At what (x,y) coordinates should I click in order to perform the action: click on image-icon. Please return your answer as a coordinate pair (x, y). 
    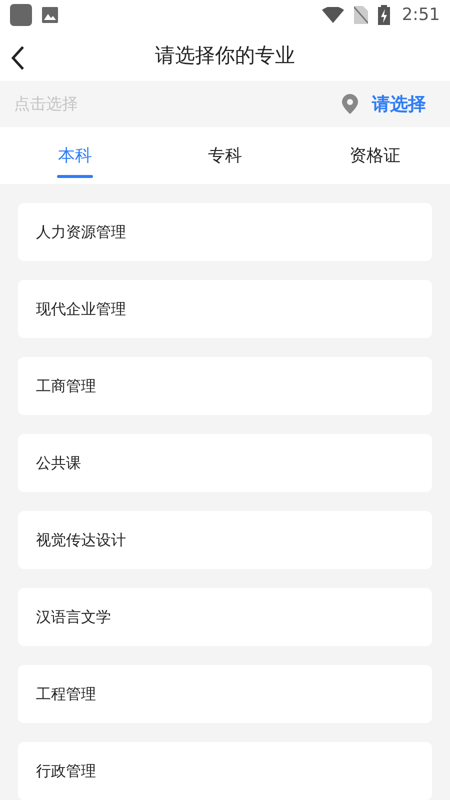
    Looking at the image, I should click on (50, 15).